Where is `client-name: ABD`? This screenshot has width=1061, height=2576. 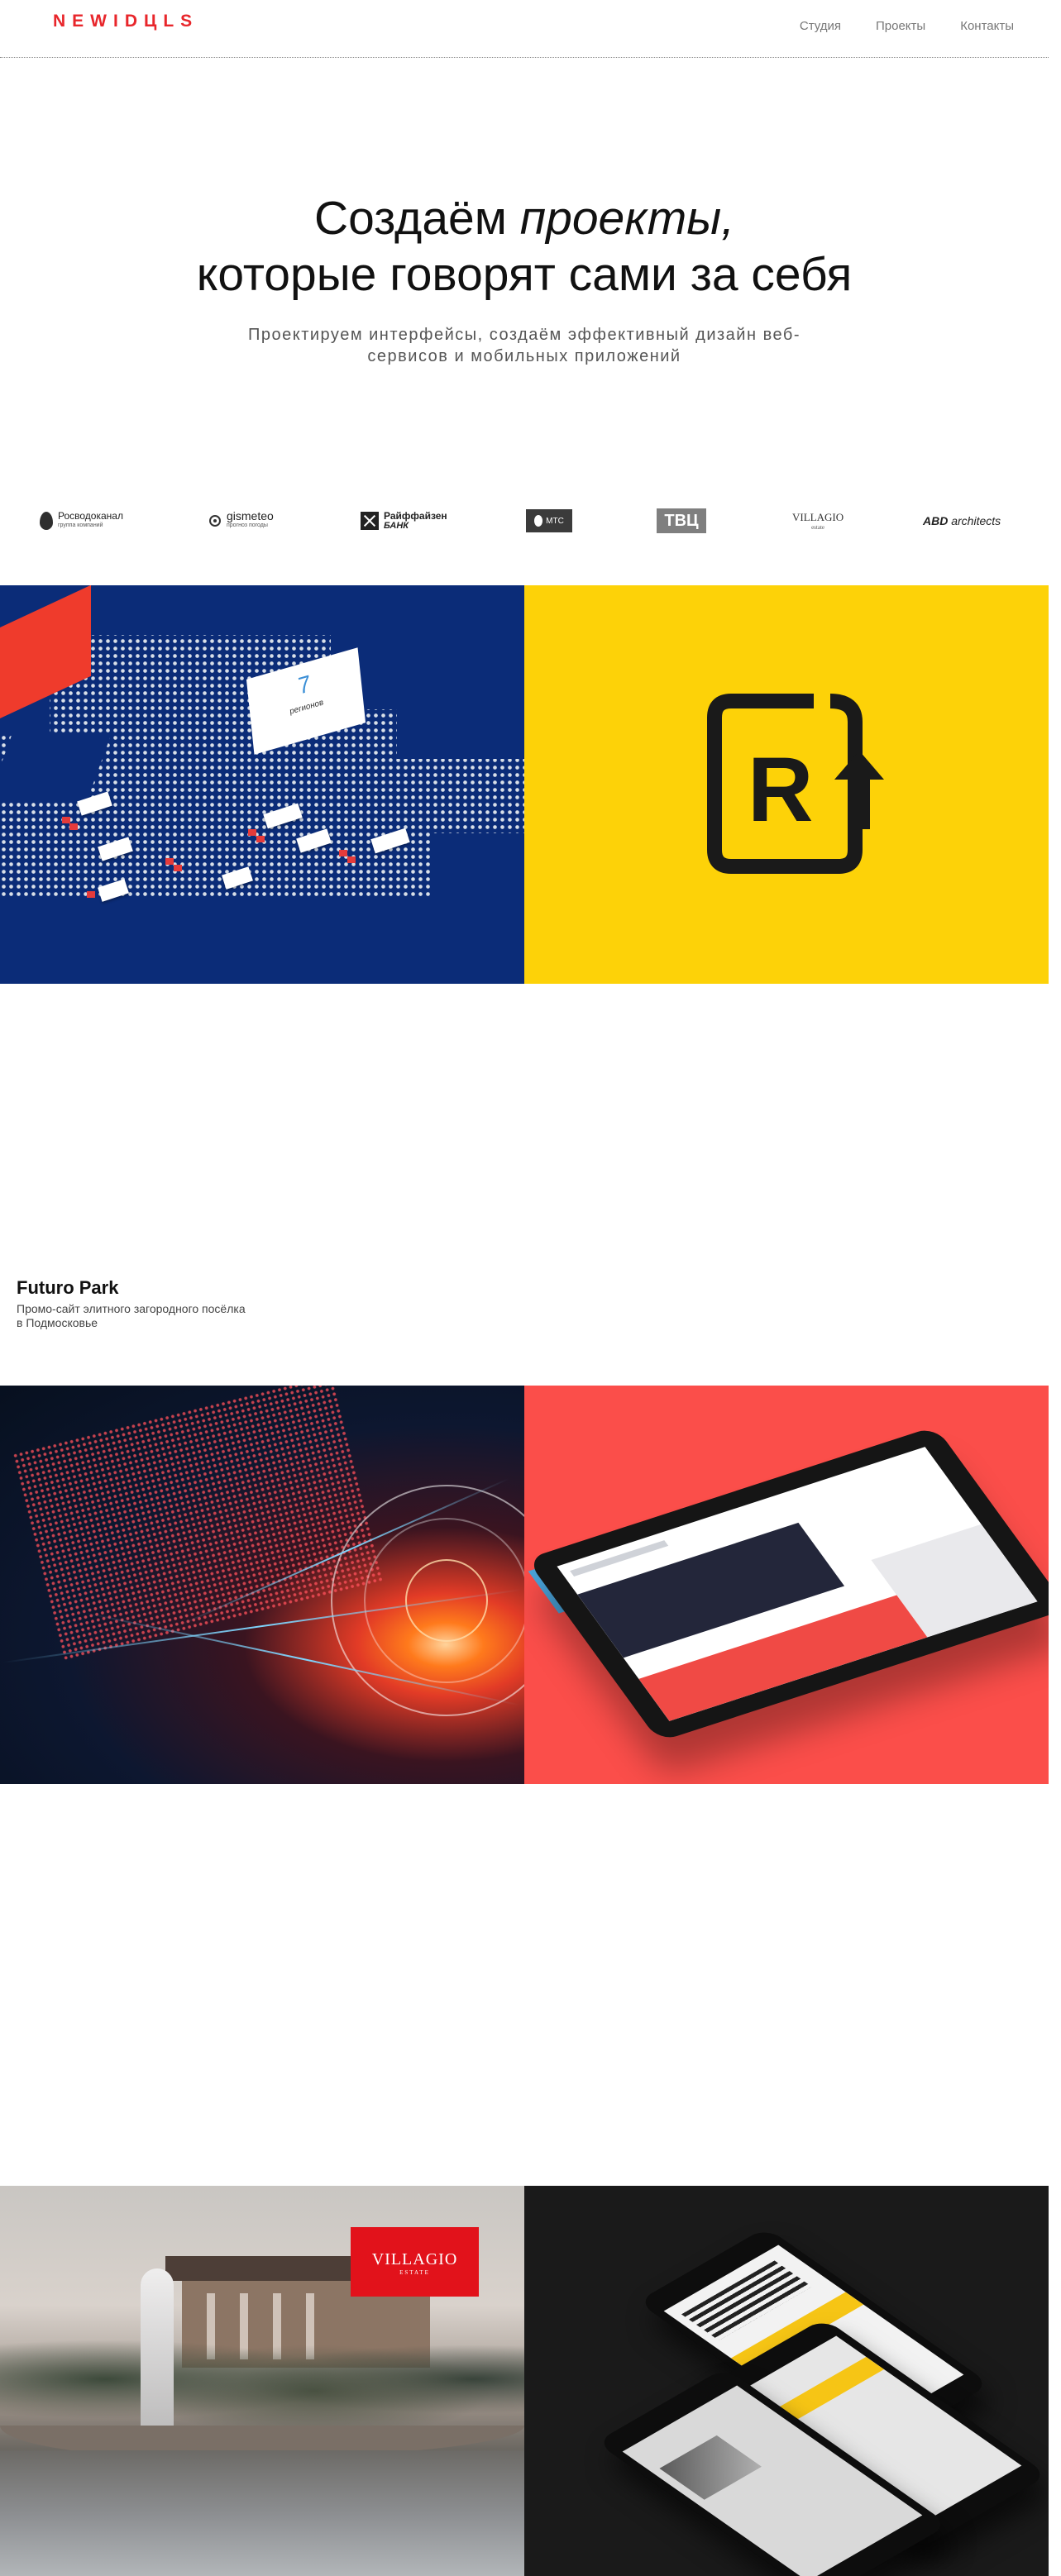
client-name: ABD is located at coordinates (936, 520).